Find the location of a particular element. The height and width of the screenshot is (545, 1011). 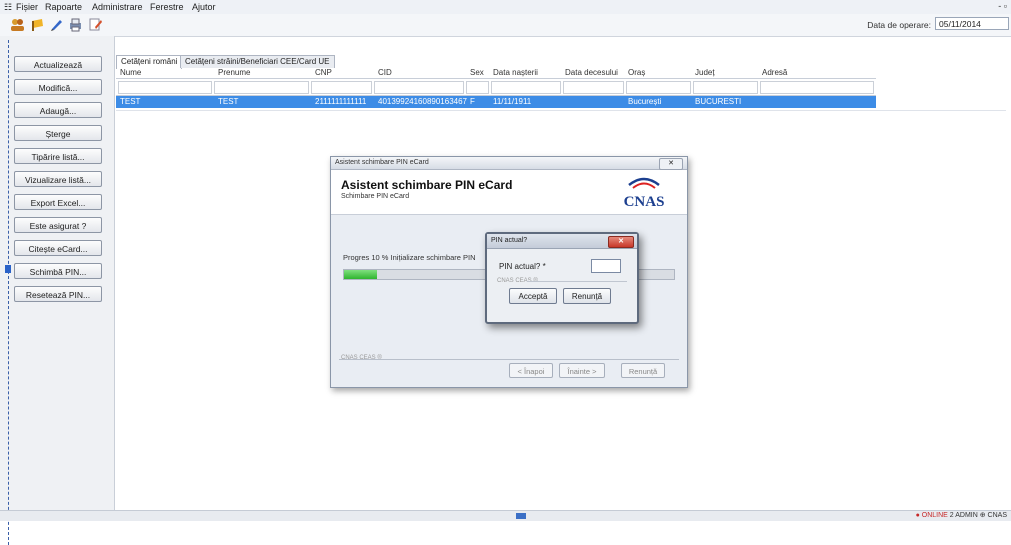

wizard-title: Asistent schimbare PIN eCard is located at coordinates (382, 162).